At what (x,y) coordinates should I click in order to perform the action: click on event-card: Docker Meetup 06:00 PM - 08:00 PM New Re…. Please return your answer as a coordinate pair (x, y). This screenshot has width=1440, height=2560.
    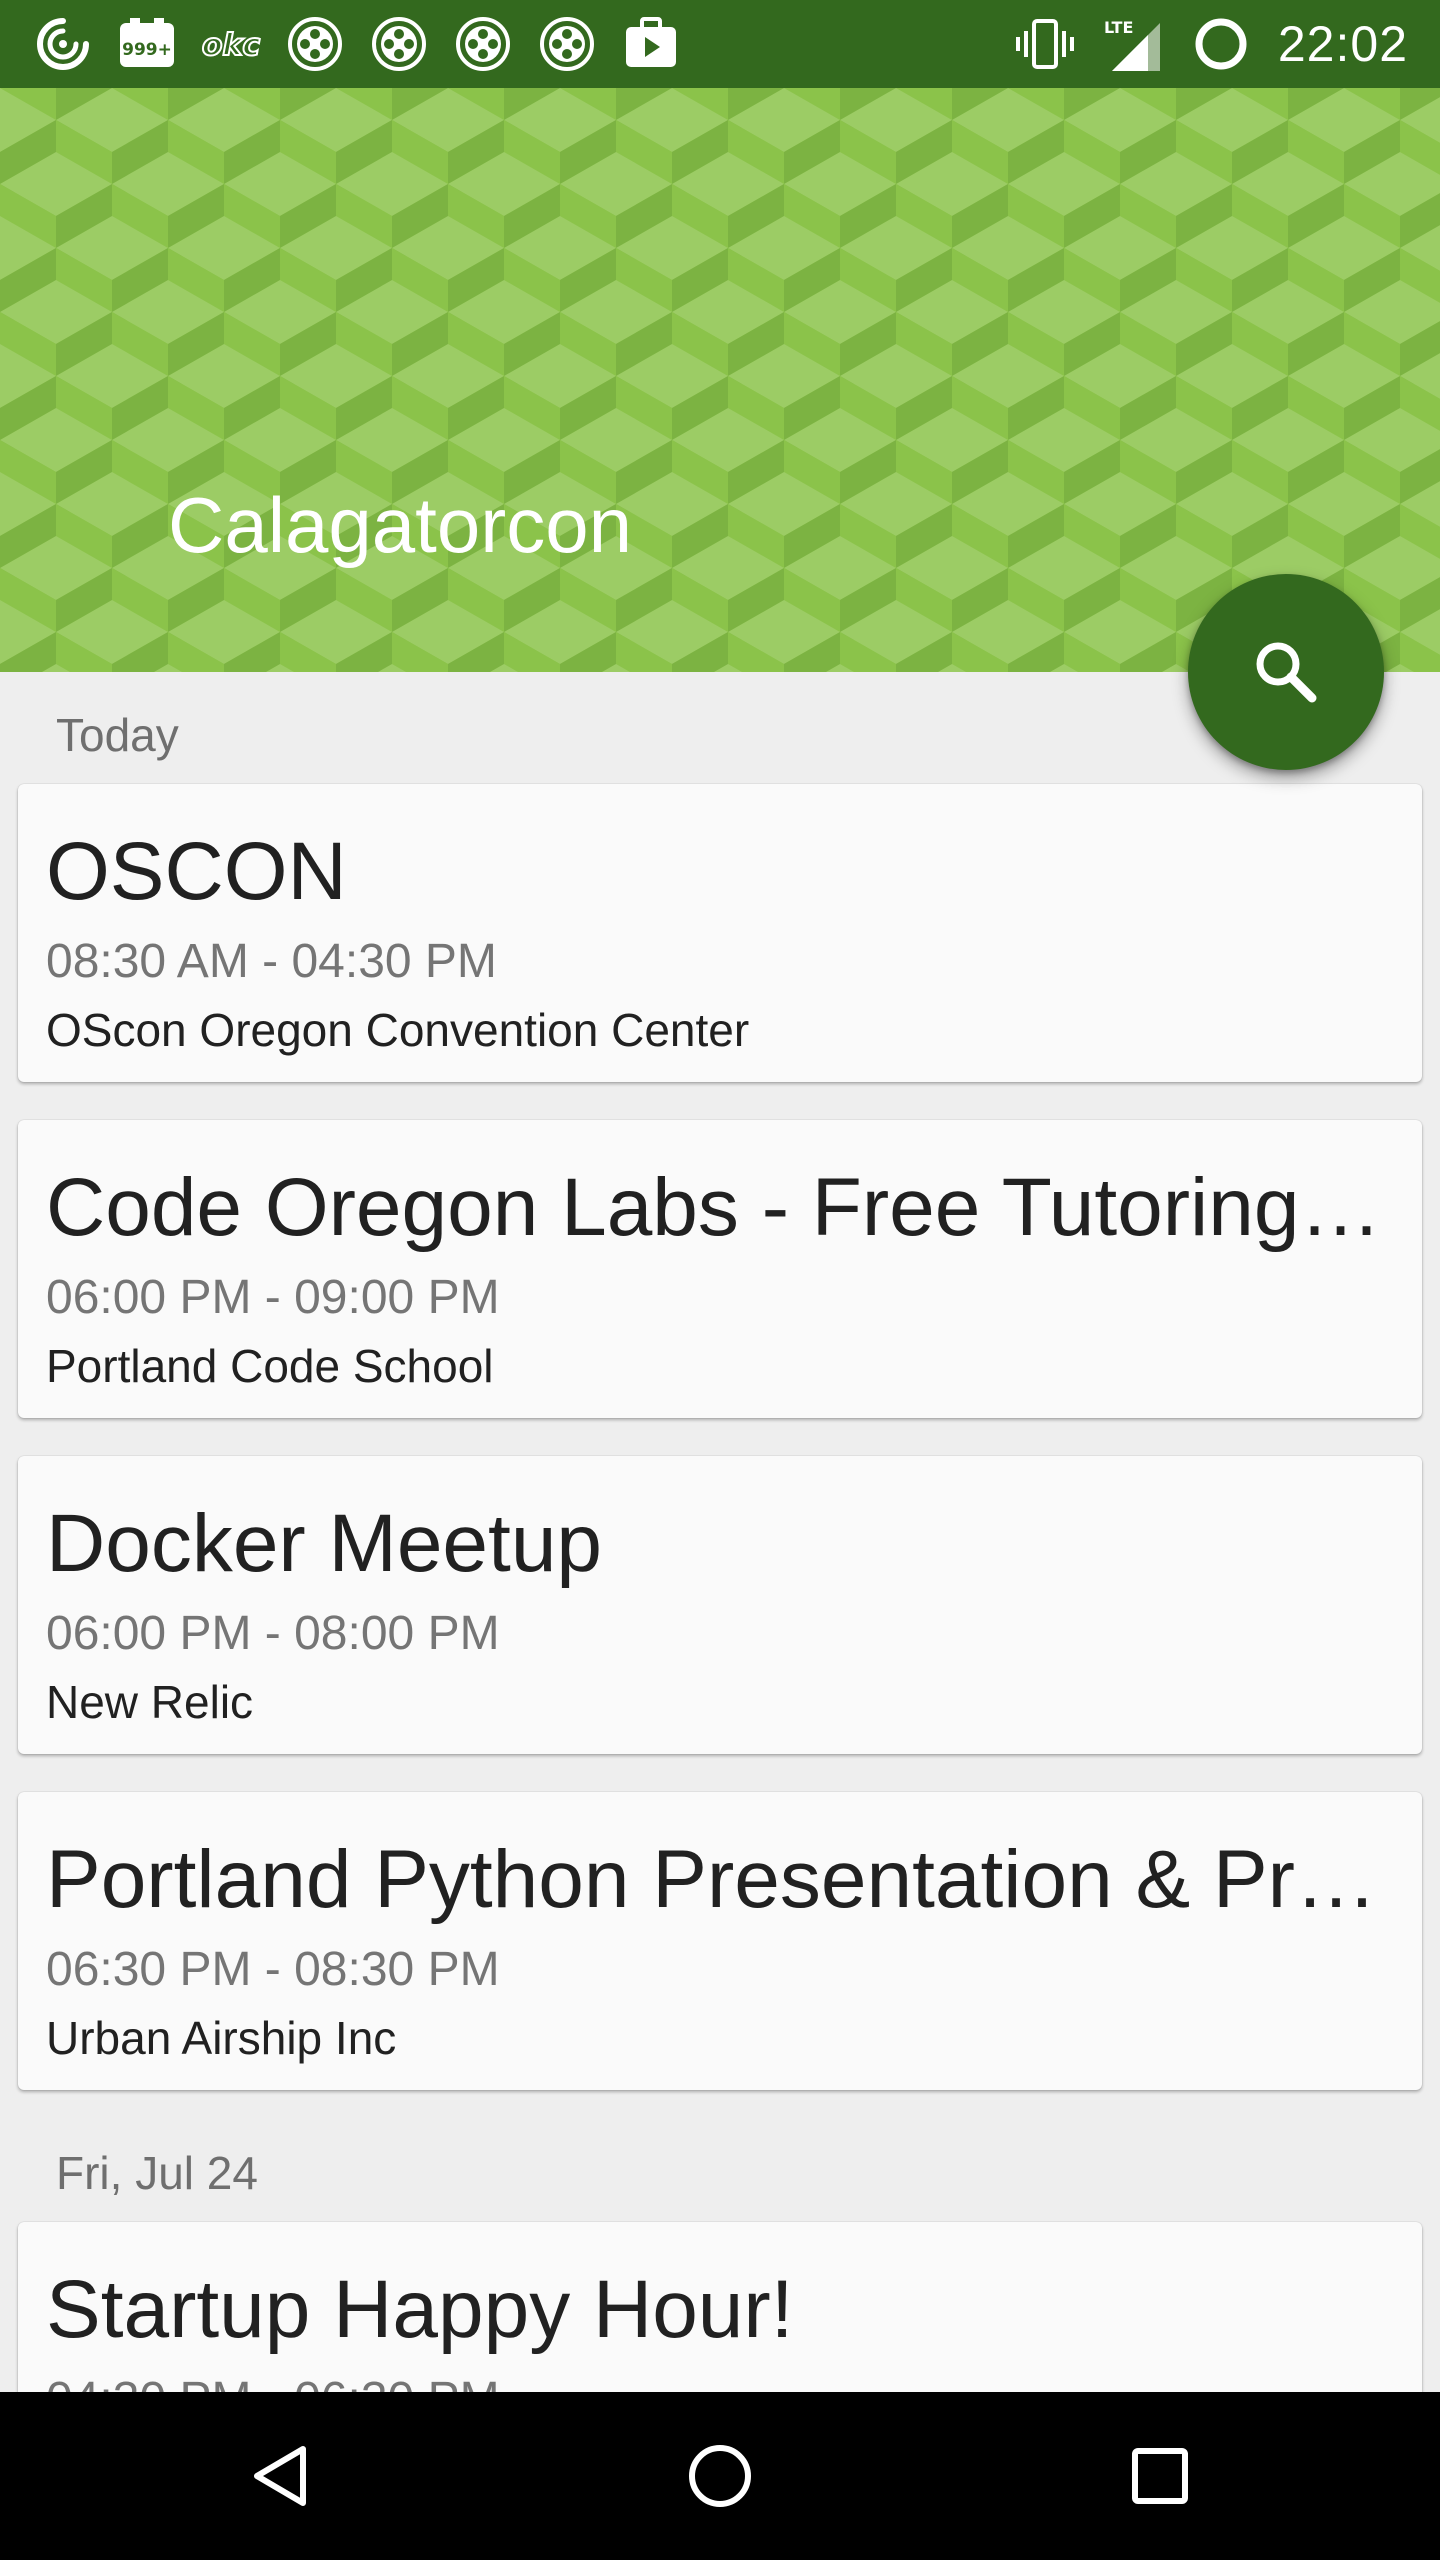
    Looking at the image, I should click on (720, 1605).